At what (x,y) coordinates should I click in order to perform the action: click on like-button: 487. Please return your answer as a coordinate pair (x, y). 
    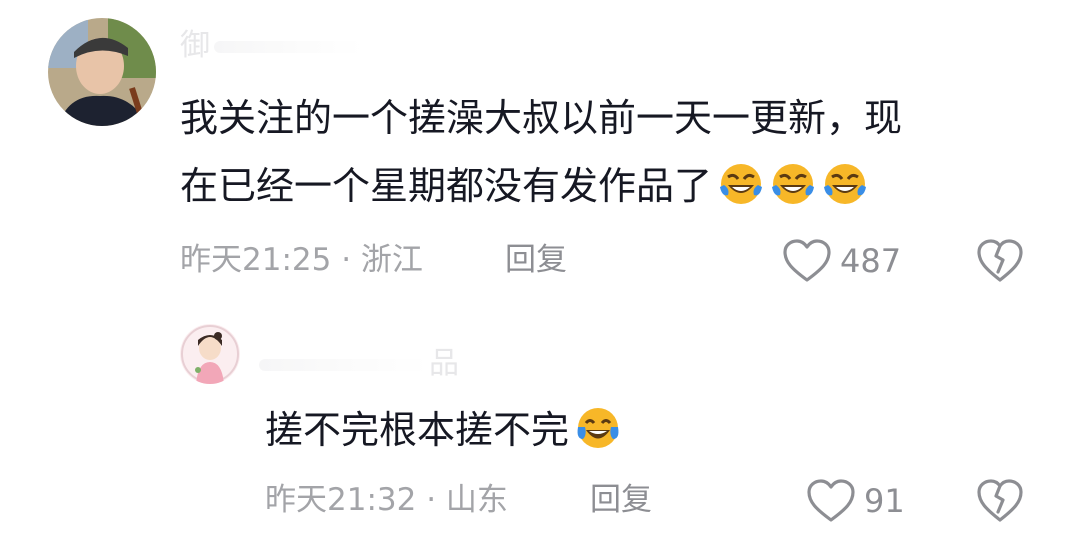
    Looking at the image, I should click on (841, 261).